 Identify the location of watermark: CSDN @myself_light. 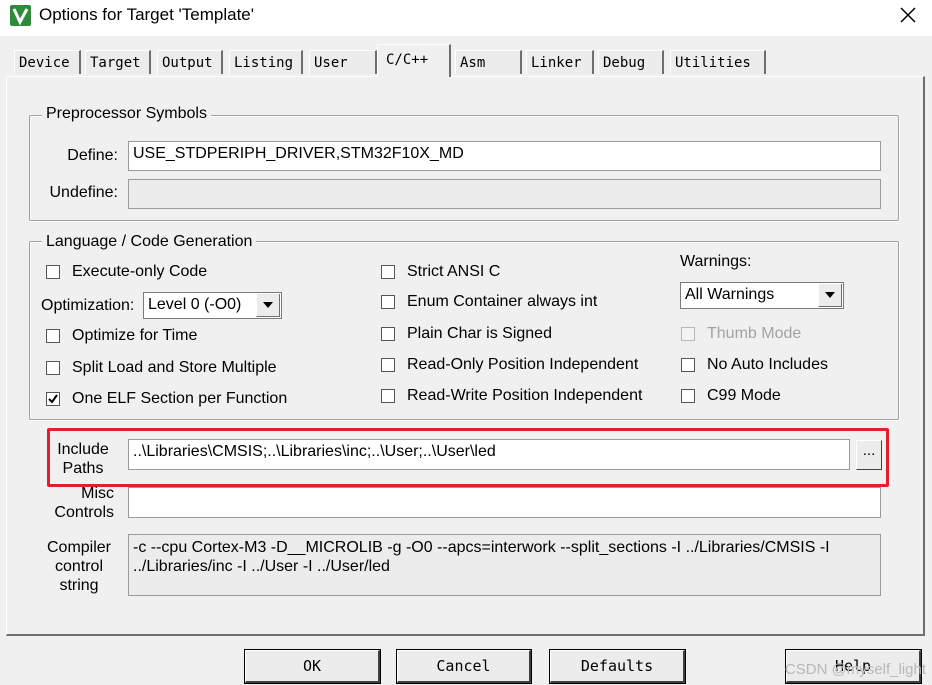
(855, 669).